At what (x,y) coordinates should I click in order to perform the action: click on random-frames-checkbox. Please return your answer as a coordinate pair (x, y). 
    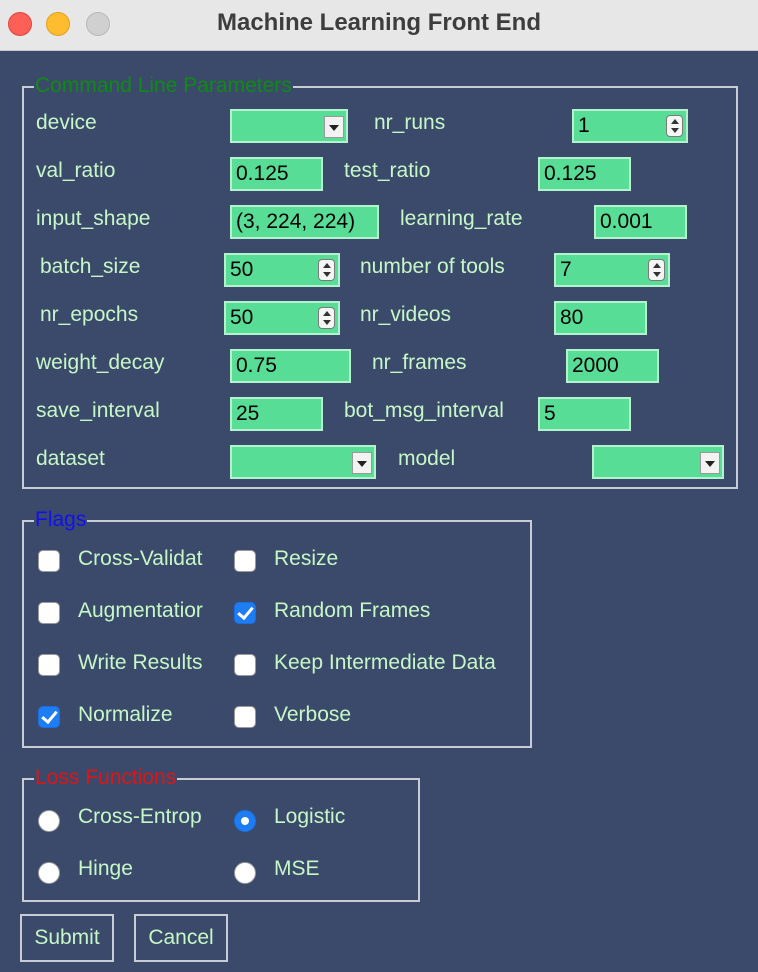
    Looking at the image, I should click on (245, 613).